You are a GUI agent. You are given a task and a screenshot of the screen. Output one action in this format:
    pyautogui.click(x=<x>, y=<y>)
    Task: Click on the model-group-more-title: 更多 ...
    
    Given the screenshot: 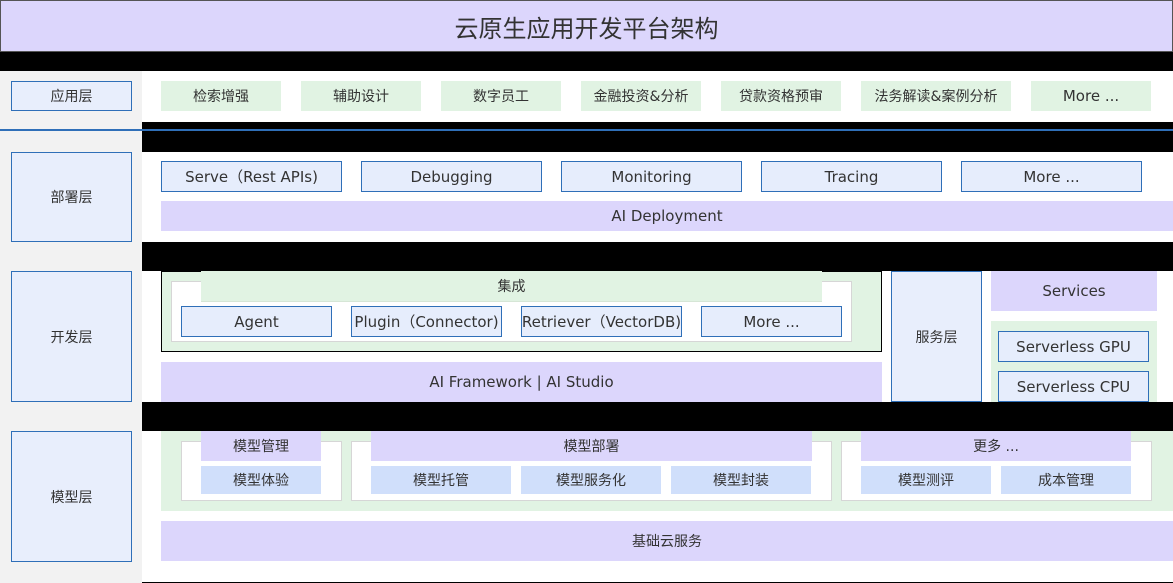 What is the action you would take?
    pyautogui.click(x=996, y=446)
    